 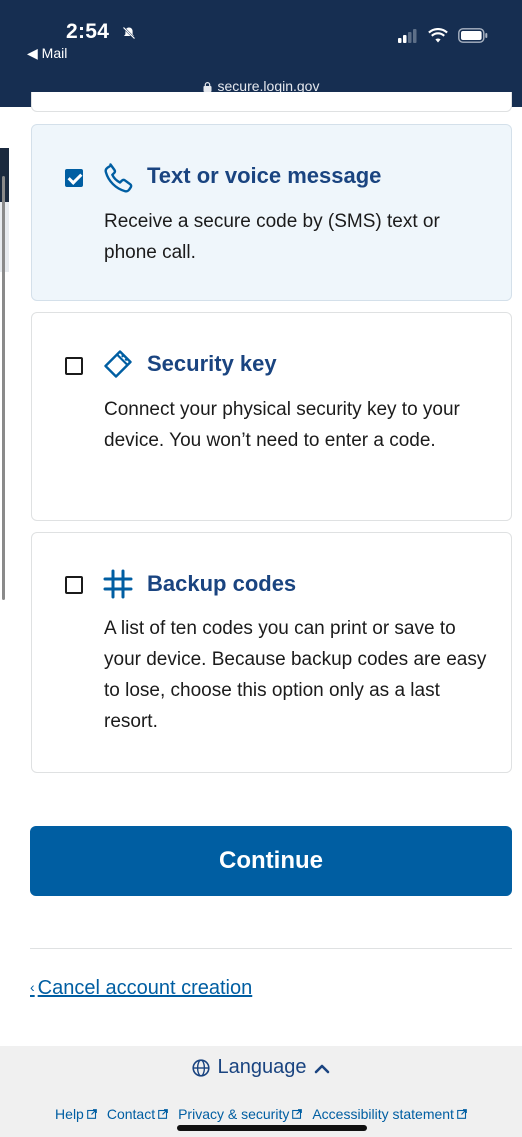 I want to click on phone-icon, so click(x=118, y=178).